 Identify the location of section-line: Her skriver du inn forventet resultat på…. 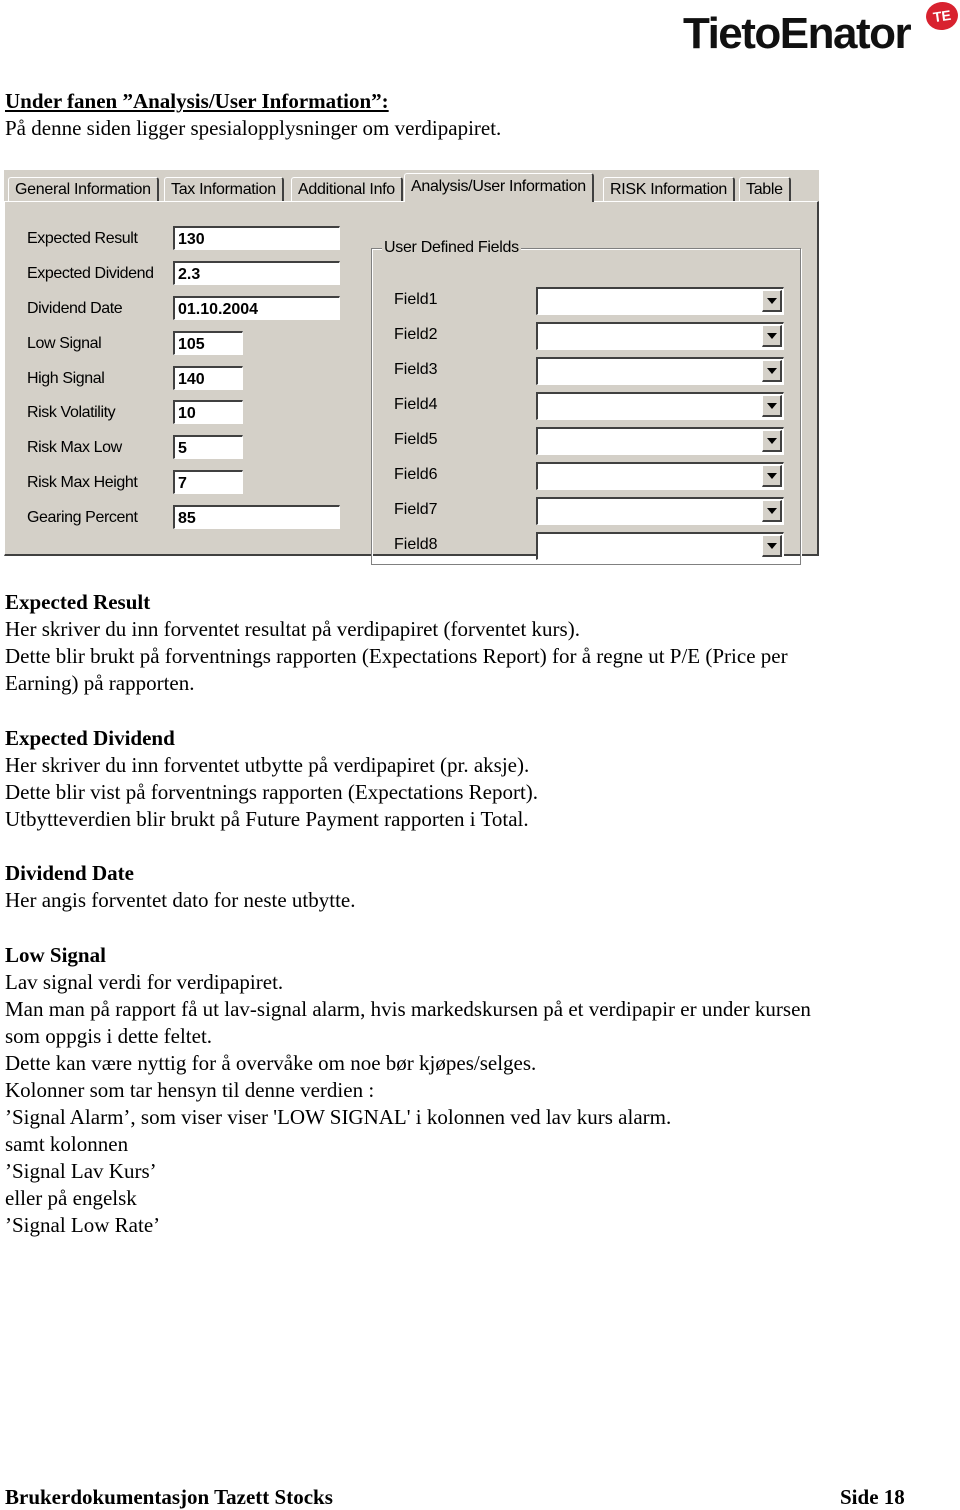
(292, 629).